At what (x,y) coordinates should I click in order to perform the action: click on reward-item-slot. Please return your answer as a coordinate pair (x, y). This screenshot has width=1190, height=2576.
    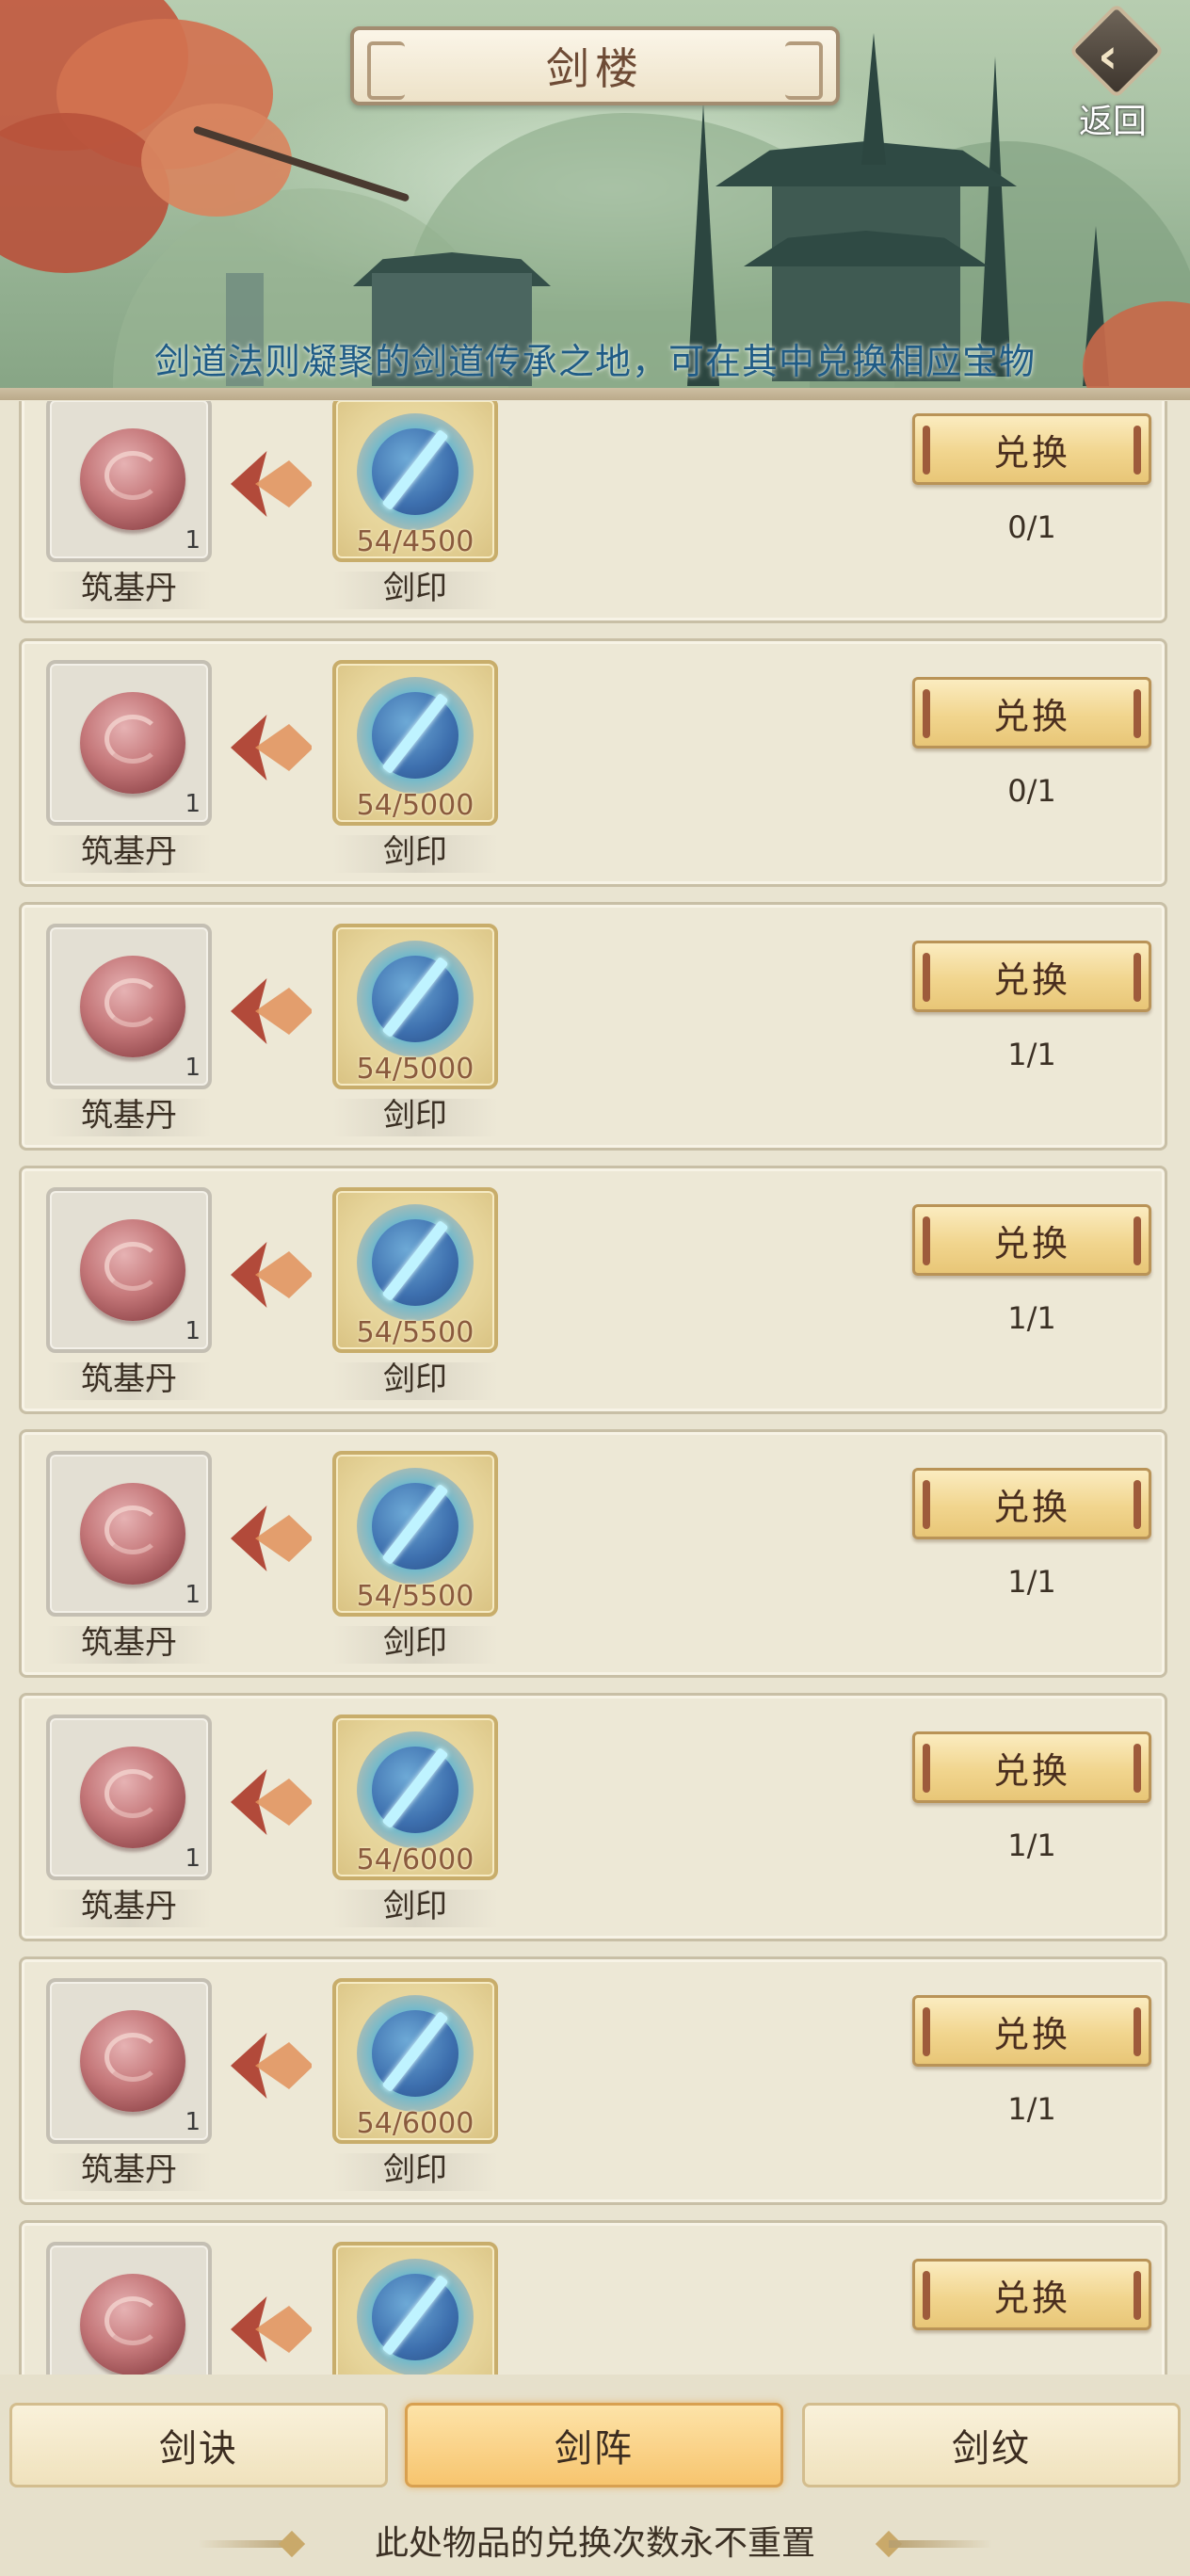
    Looking at the image, I should click on (129, 2308).